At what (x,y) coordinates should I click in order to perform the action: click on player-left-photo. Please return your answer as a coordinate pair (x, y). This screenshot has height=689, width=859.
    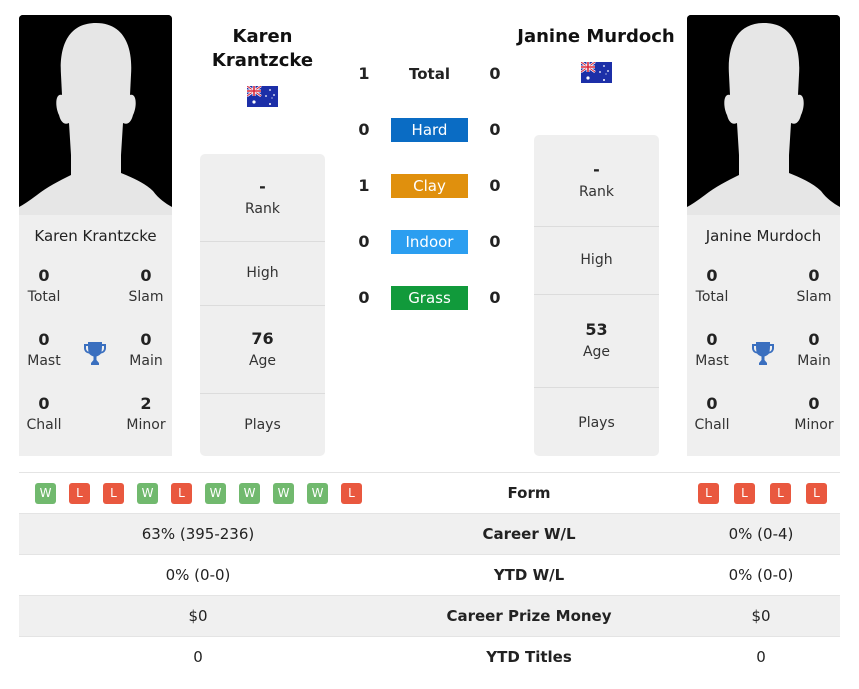
    Looking at the image, I should click on (95, 115).